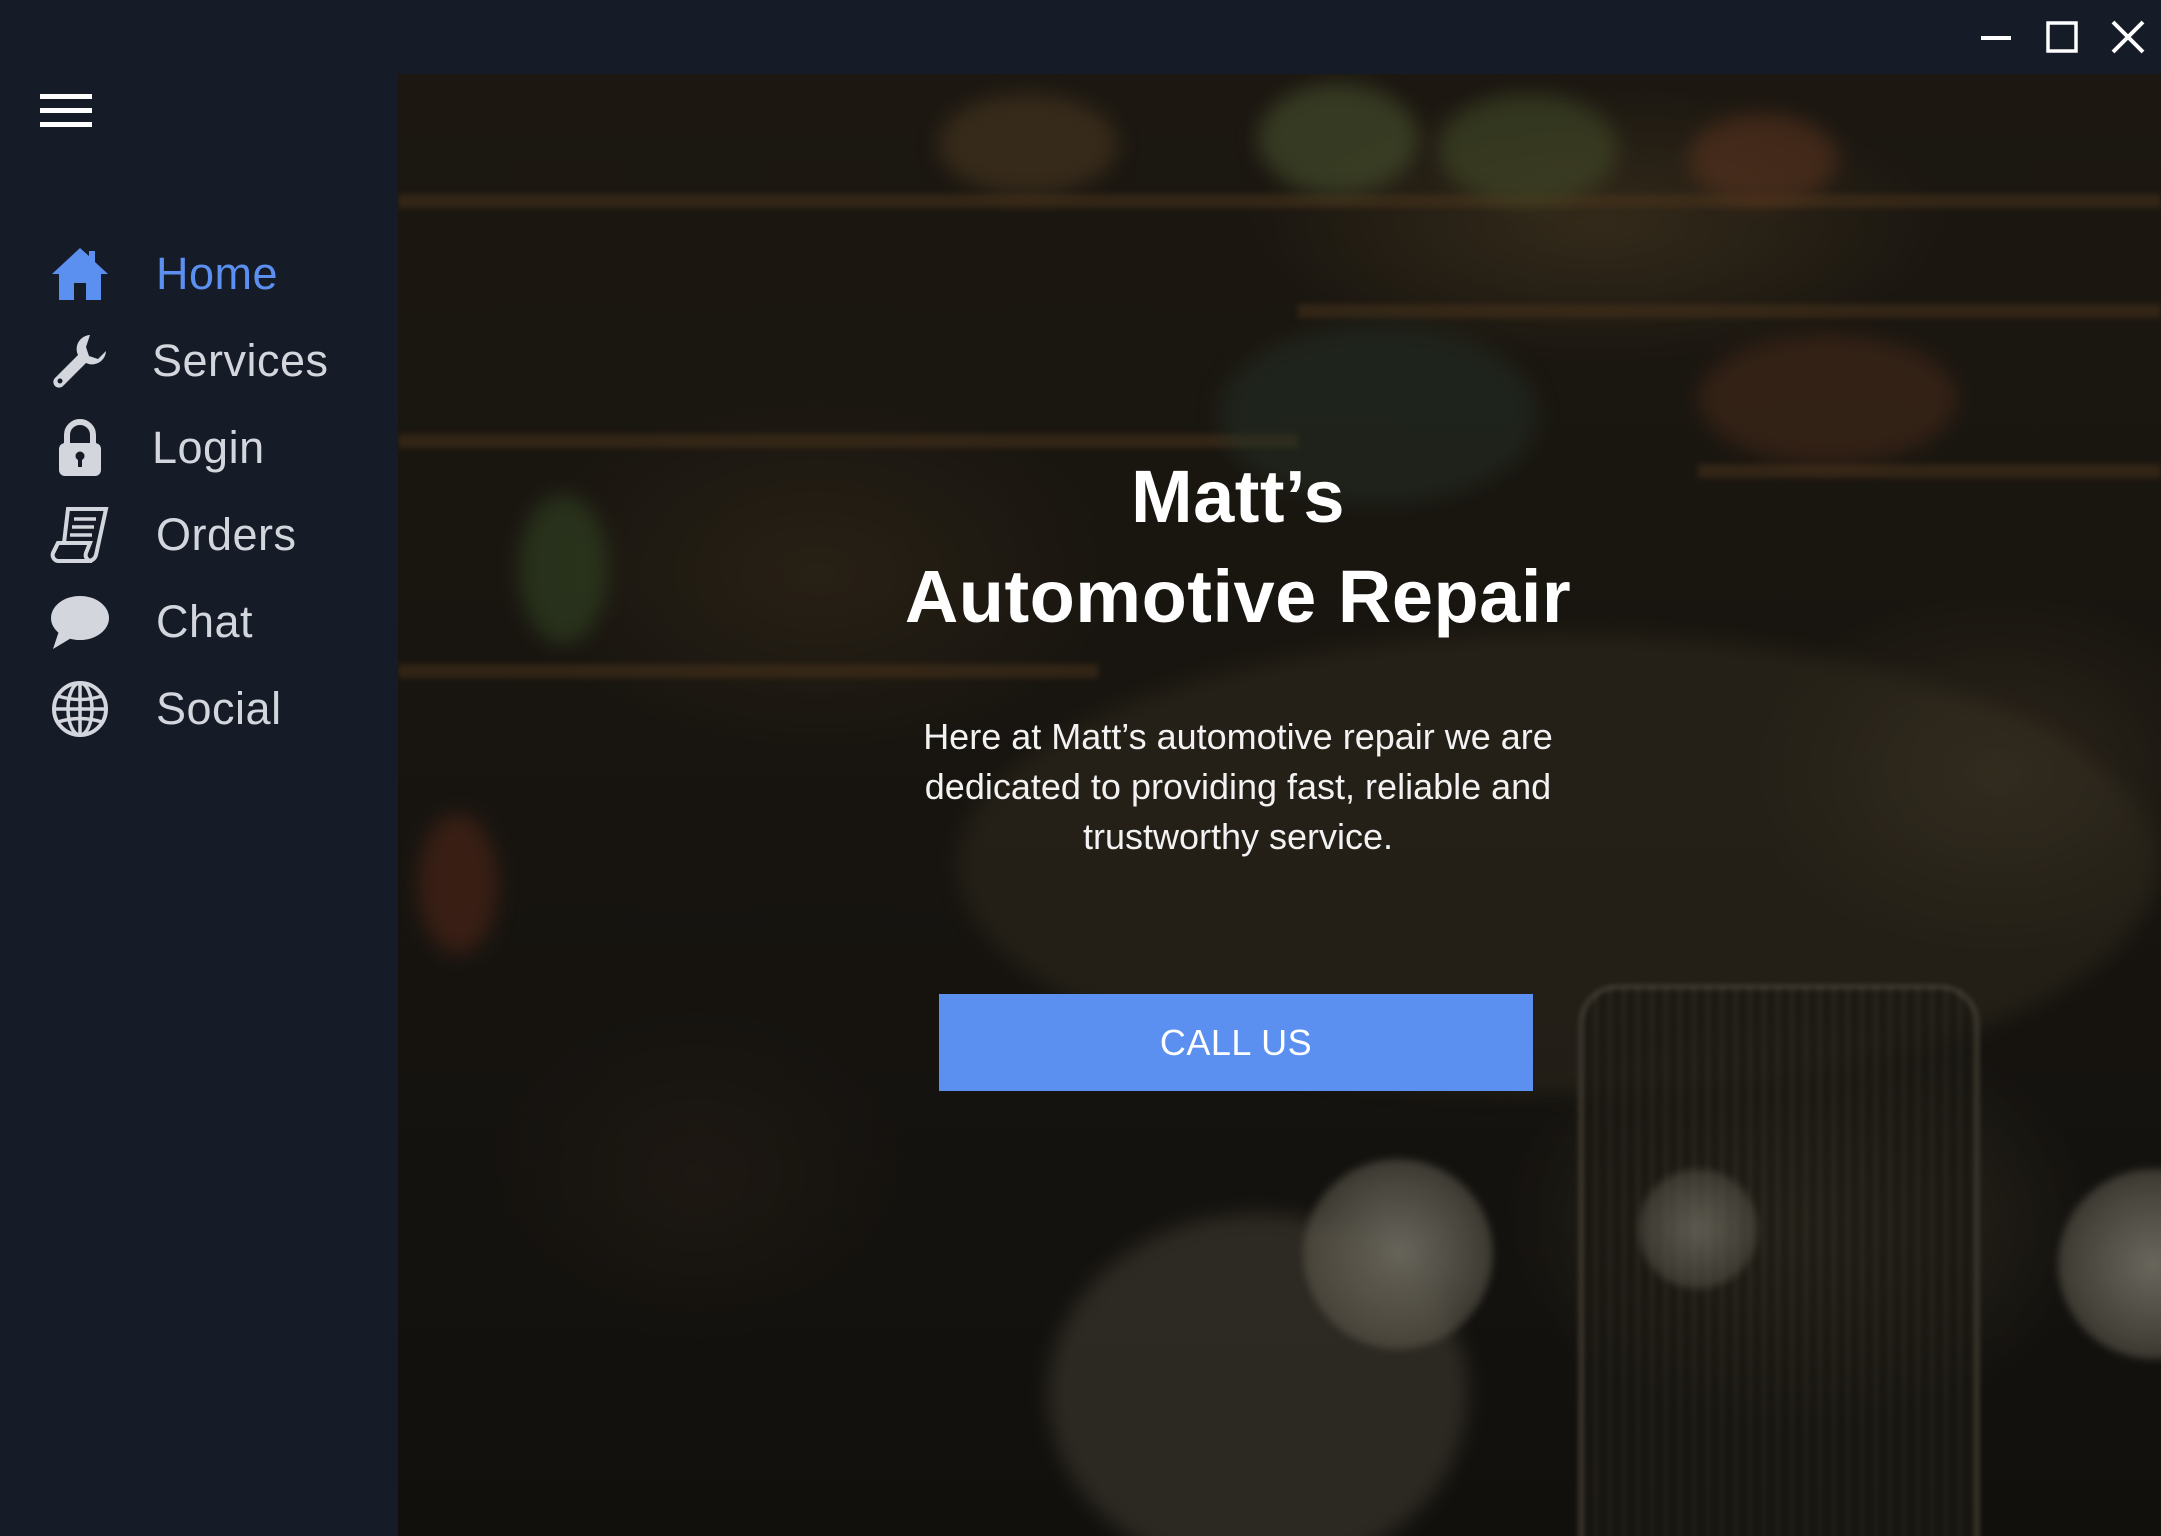 This screenshot has width=2161, height=1536. I want to click on sidebar-nav: Home Services Login Orders Chat Social, so click(199, 491).